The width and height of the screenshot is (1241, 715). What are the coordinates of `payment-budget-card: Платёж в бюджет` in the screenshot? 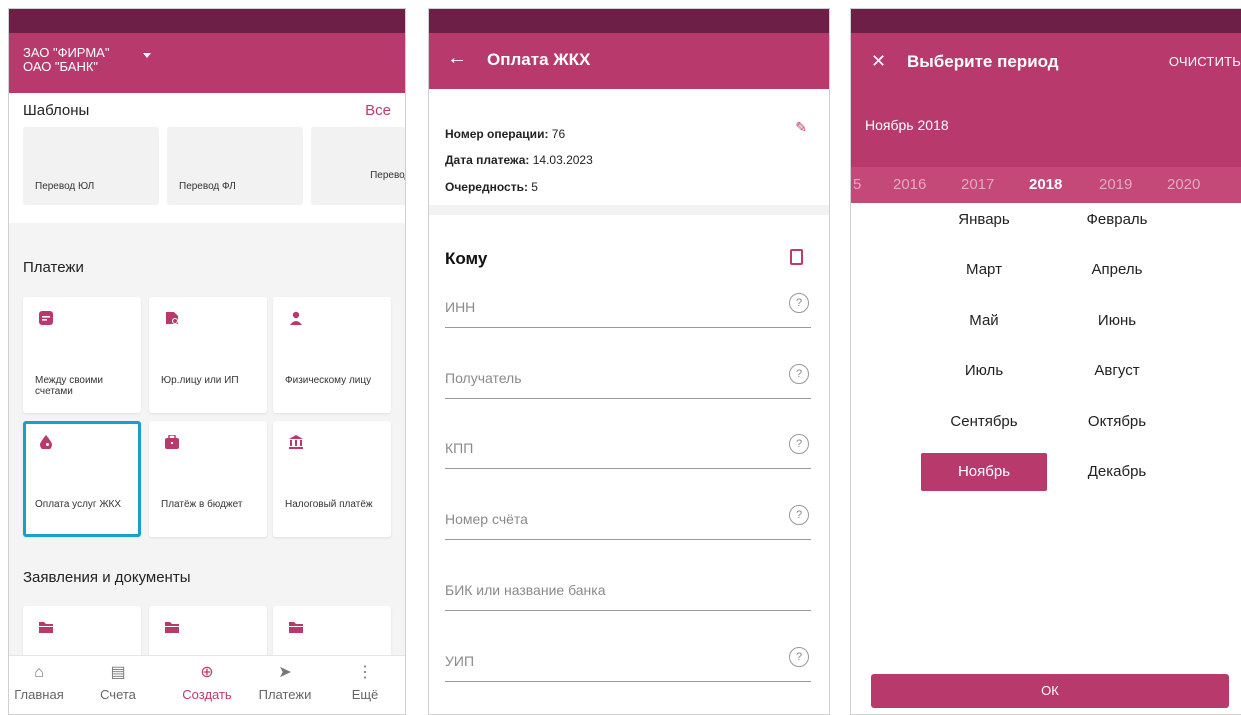 It's located at (208, 479).